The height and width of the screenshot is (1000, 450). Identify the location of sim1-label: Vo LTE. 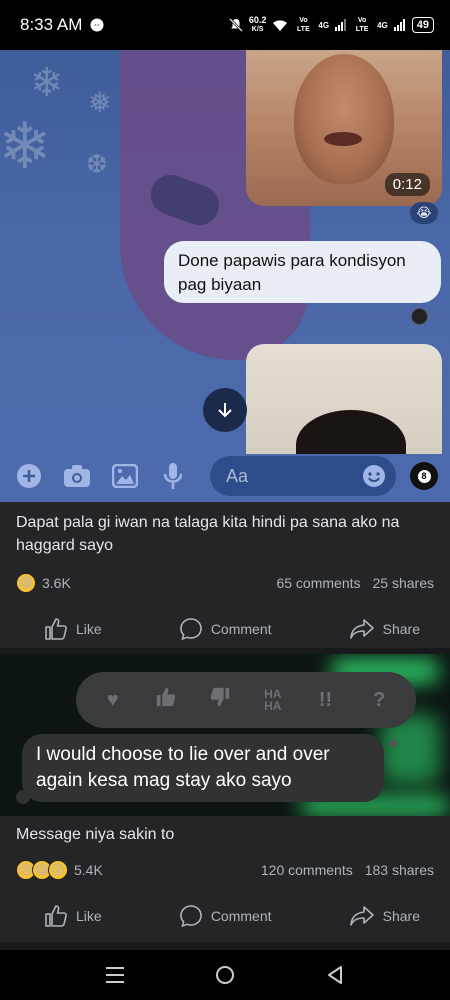
(303, 25).